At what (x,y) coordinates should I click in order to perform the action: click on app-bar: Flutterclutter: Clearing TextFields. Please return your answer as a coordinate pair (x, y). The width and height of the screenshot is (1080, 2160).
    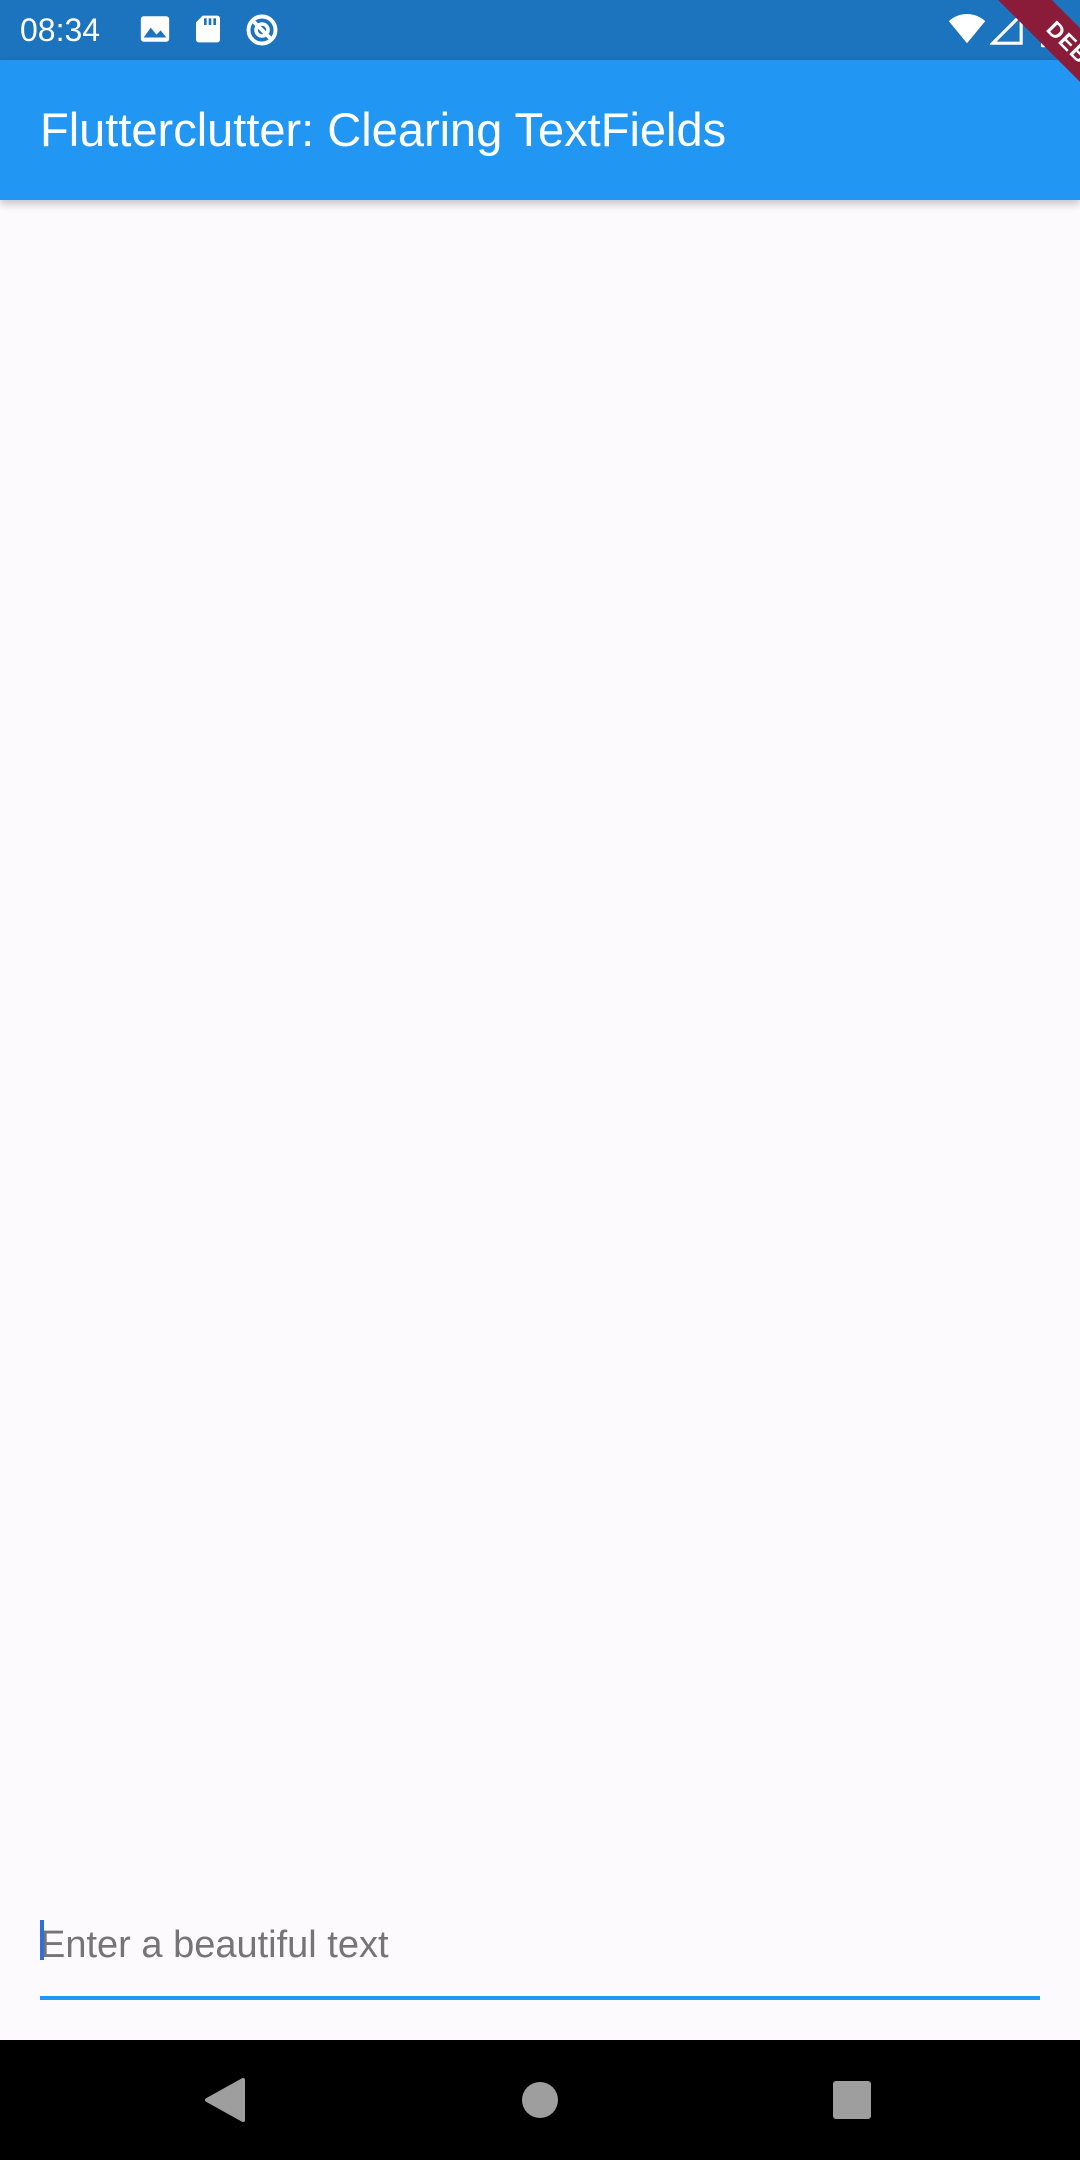
    Looking at the image, I should click on (540, 130).